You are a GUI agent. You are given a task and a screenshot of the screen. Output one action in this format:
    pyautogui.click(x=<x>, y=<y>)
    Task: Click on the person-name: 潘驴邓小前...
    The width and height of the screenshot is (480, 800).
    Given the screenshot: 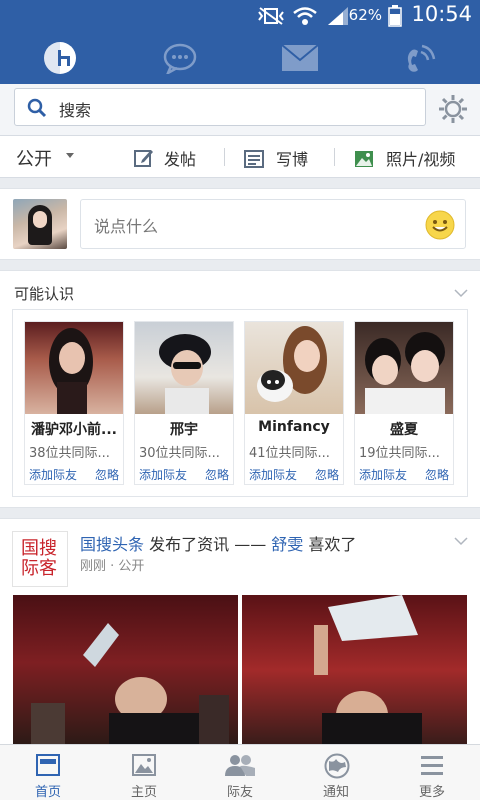 What is the action you would take?
    pyautogui.click(x=74, y=430)
    